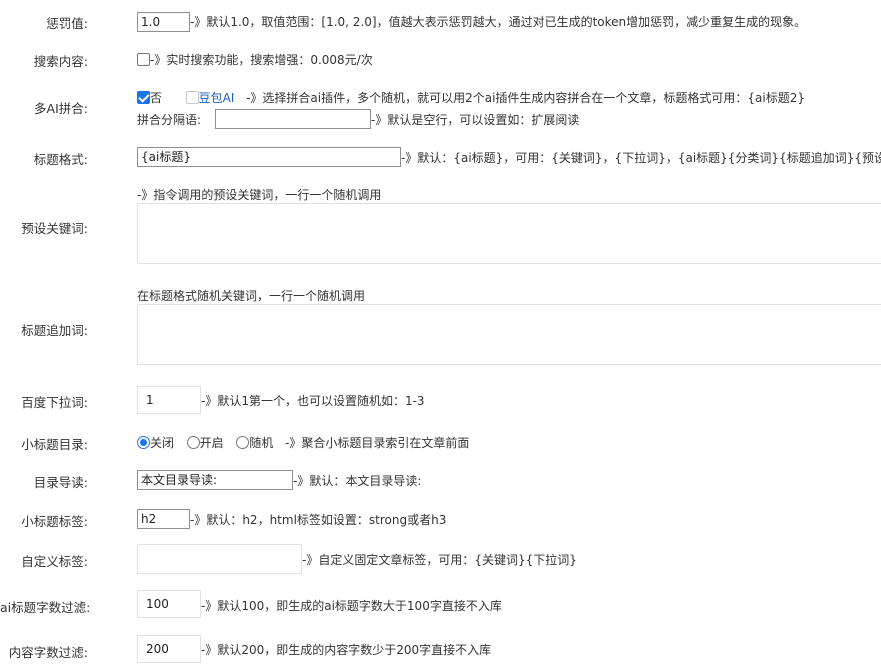 The width and height of the screenshot is (881, 668). Describe the element at coordinates (509, 334) in the screenshot. I see `title-append-textarea` at that location.